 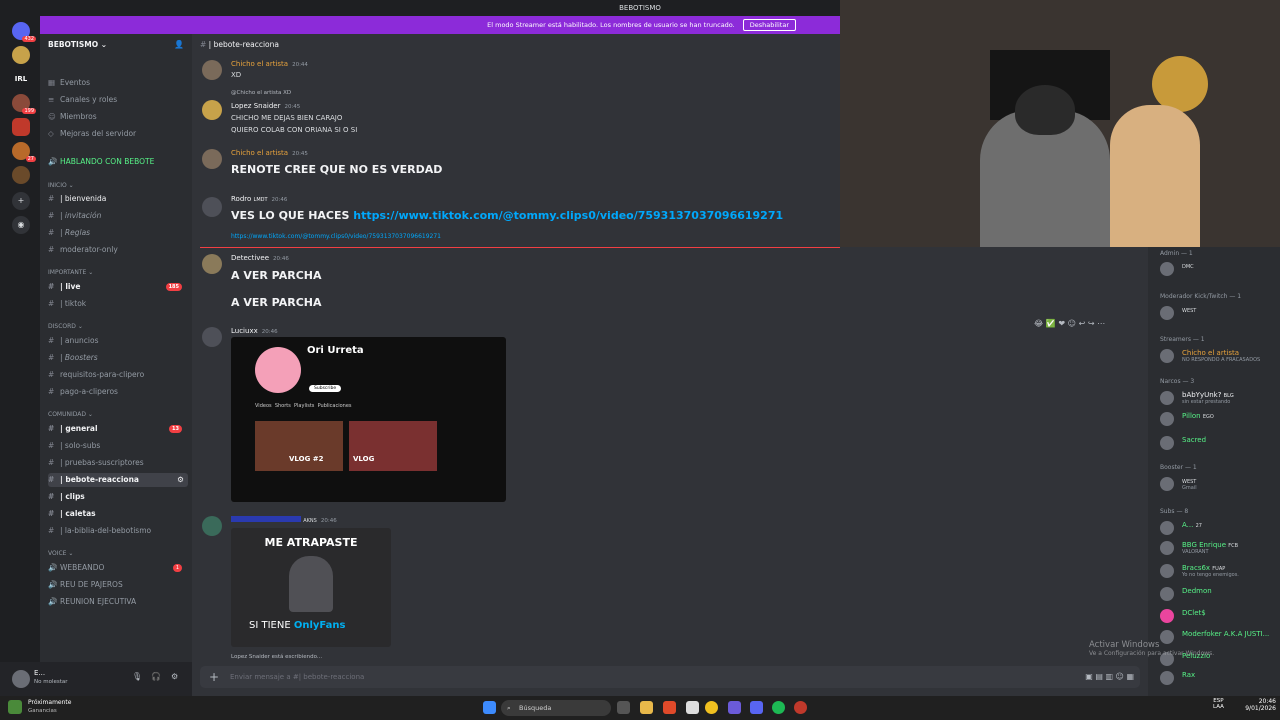 I want to click on voice-webeando: 🔊 WEBEANDO 1, so click(x=118, y=568).